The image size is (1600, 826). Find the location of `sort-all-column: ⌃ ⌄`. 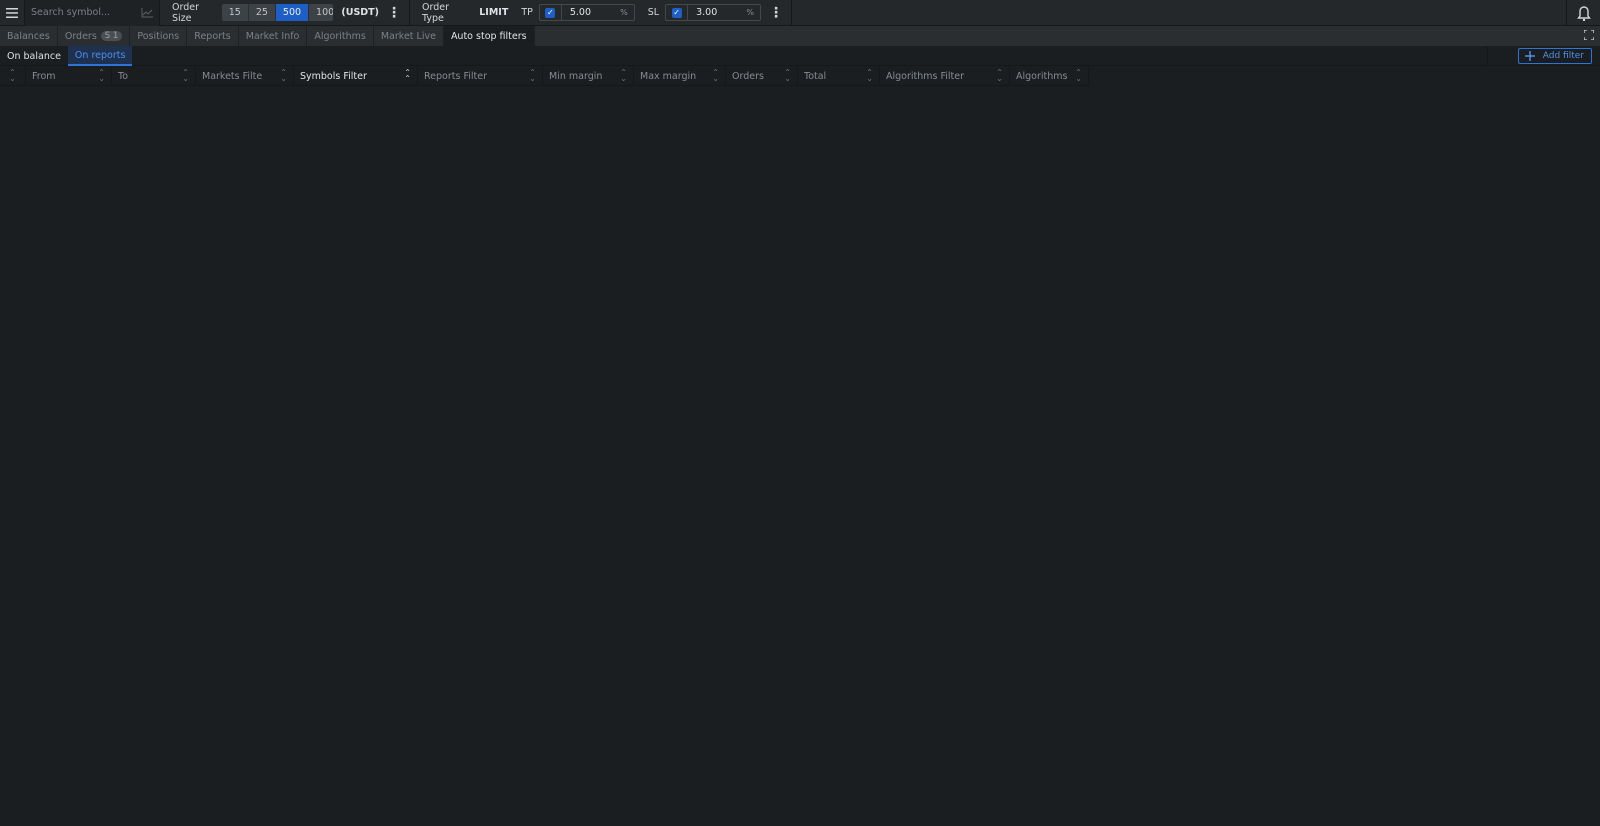

sort-all-column: ⌃ ⌄ is located at coordinates (13, 76).